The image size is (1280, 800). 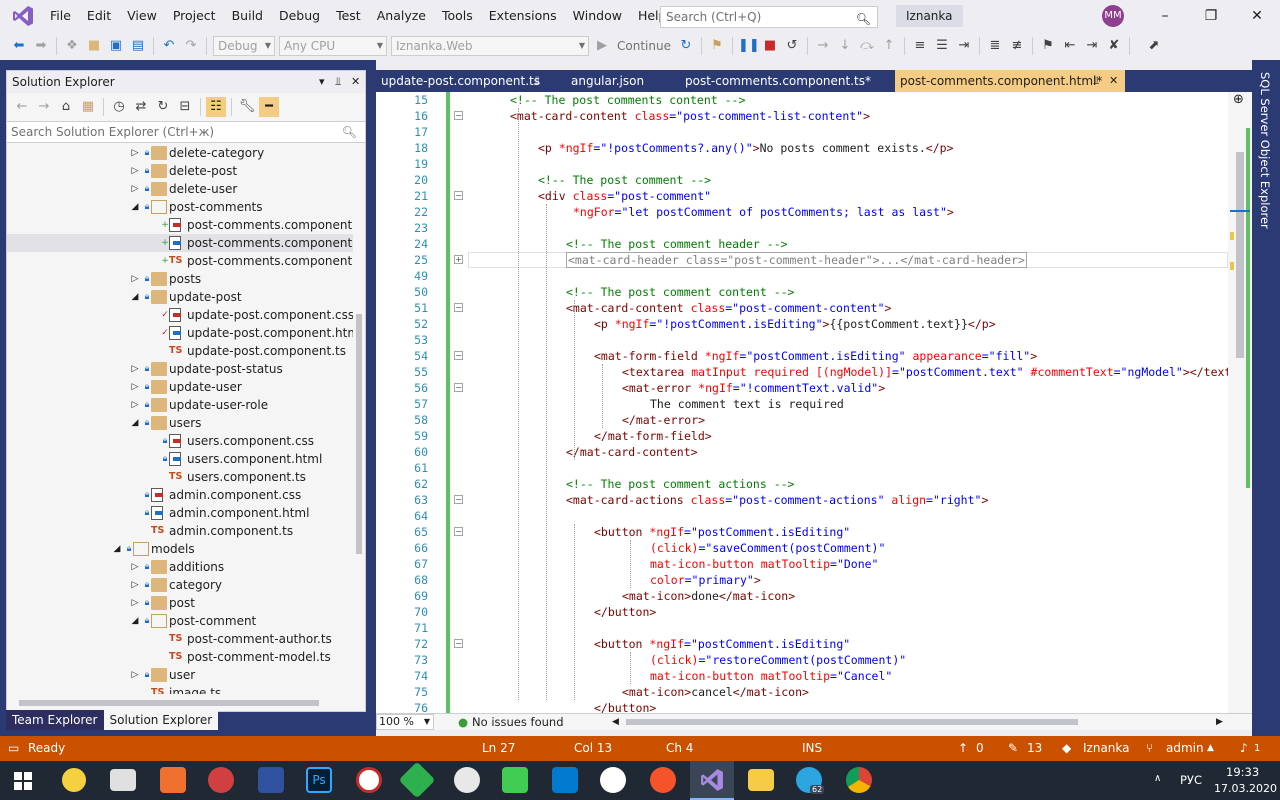 What do you see at coordinates (180, 441) in the screenshot?
I see `tree-item: 🔒︎ users.component.css` at bounding box center [180, 441].